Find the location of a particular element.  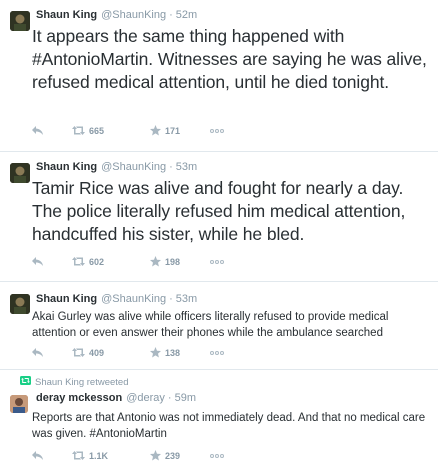

retweeted-context: Shaun King retweeted is located at coordinates (224, 382).